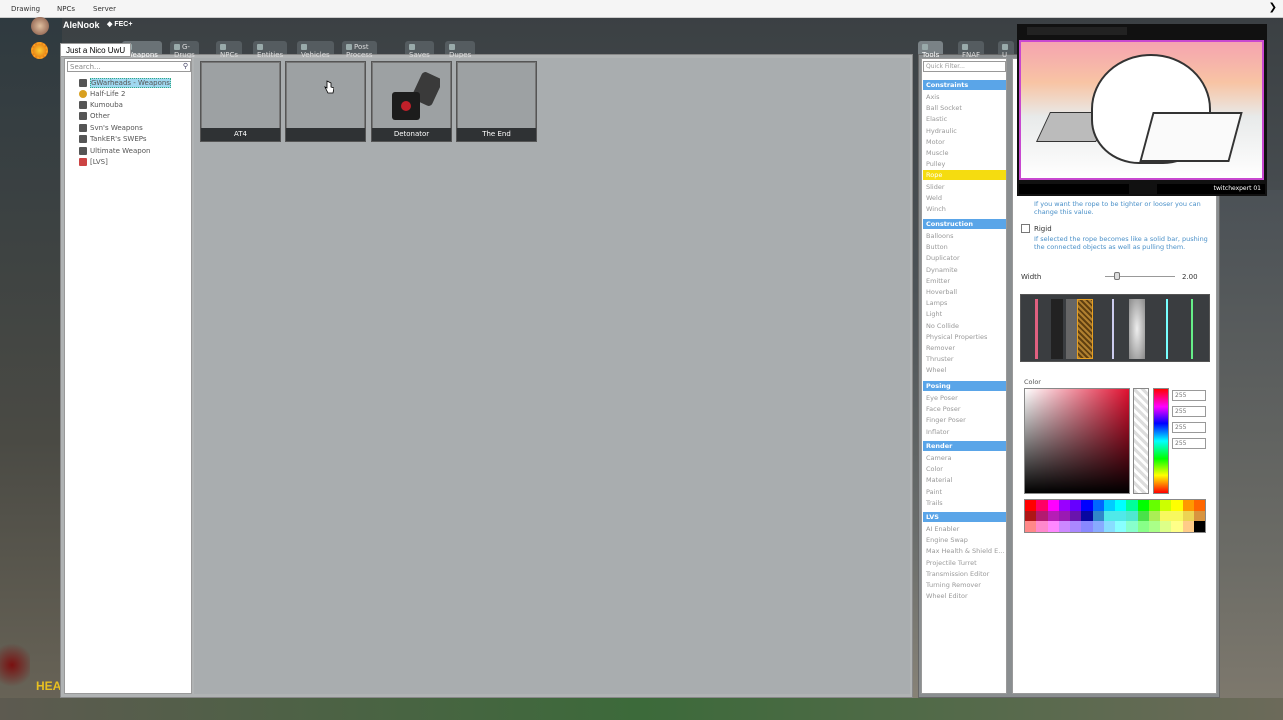  What do you see at coordinates (185, 66) in the screenshot?
I see `search-icon: ⚲` at bounding box center [185, 66].